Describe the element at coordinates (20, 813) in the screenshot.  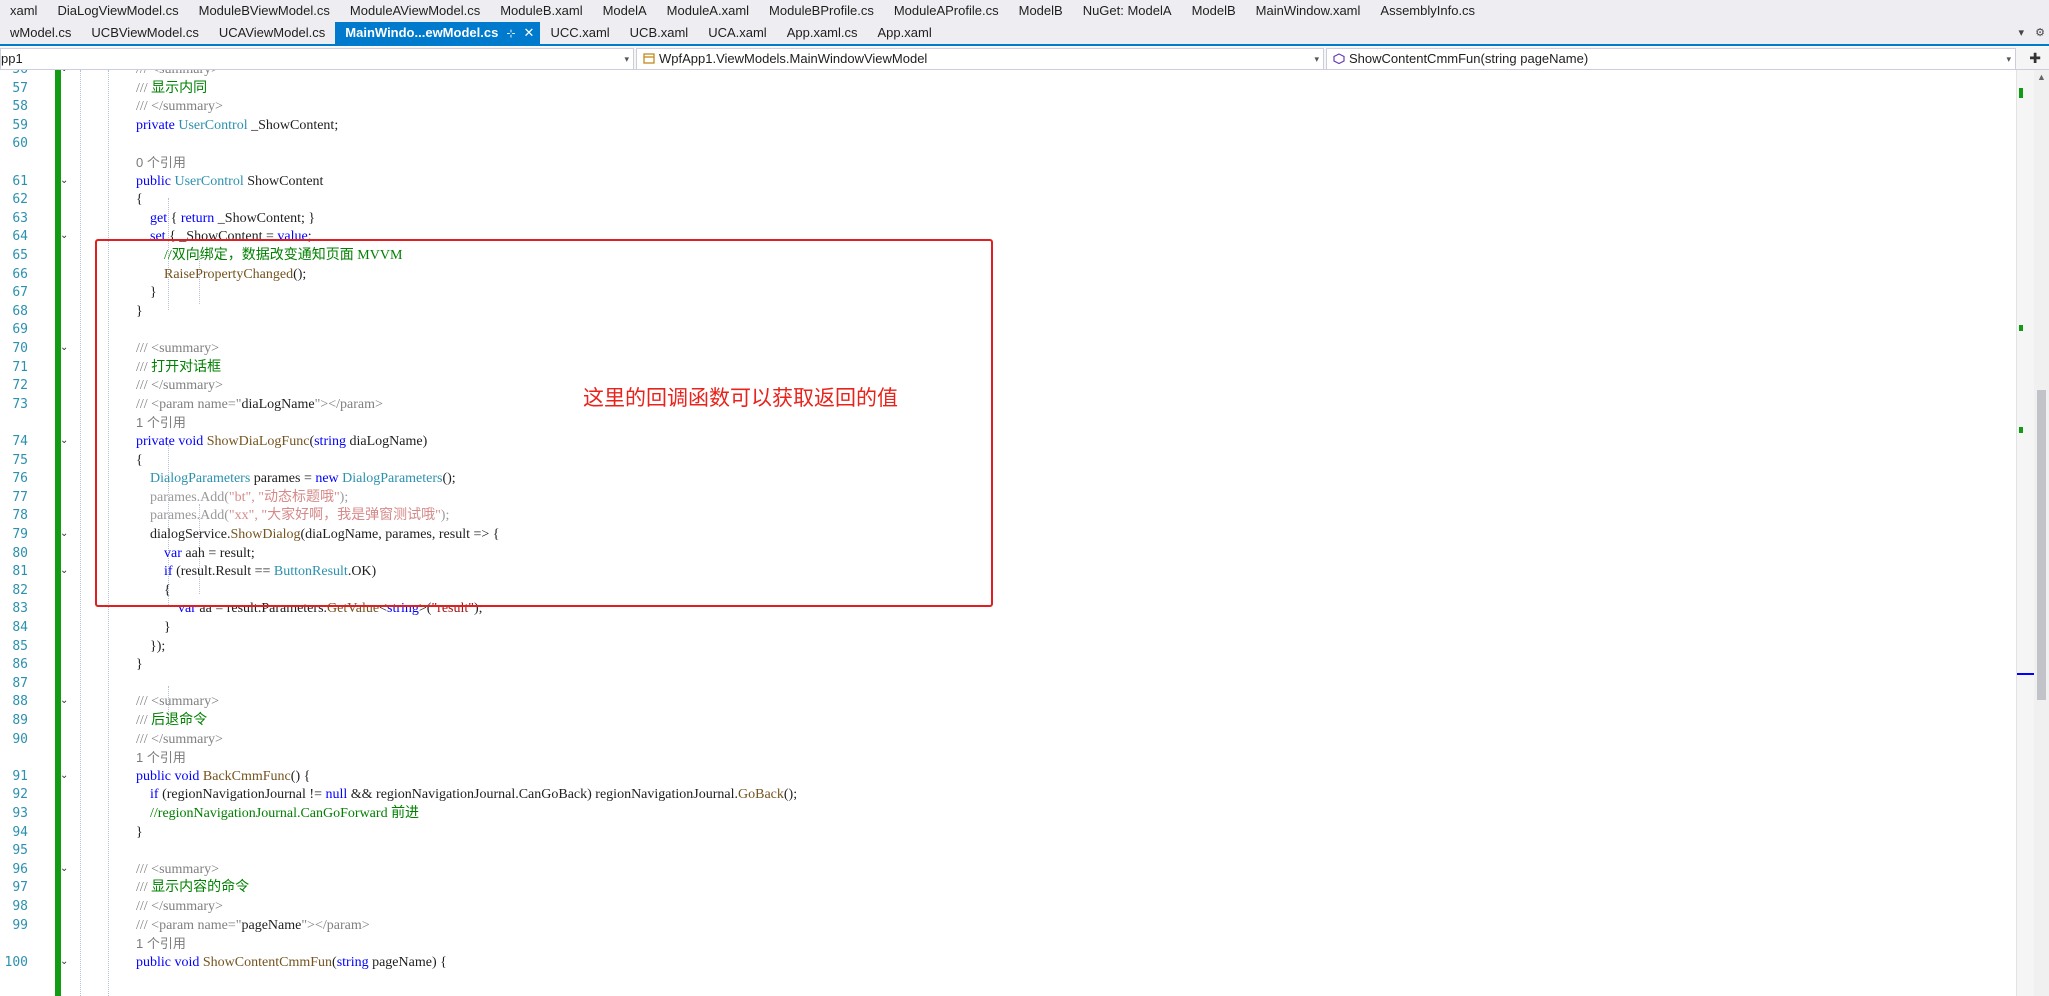
I see `line-number: 93` at that location.